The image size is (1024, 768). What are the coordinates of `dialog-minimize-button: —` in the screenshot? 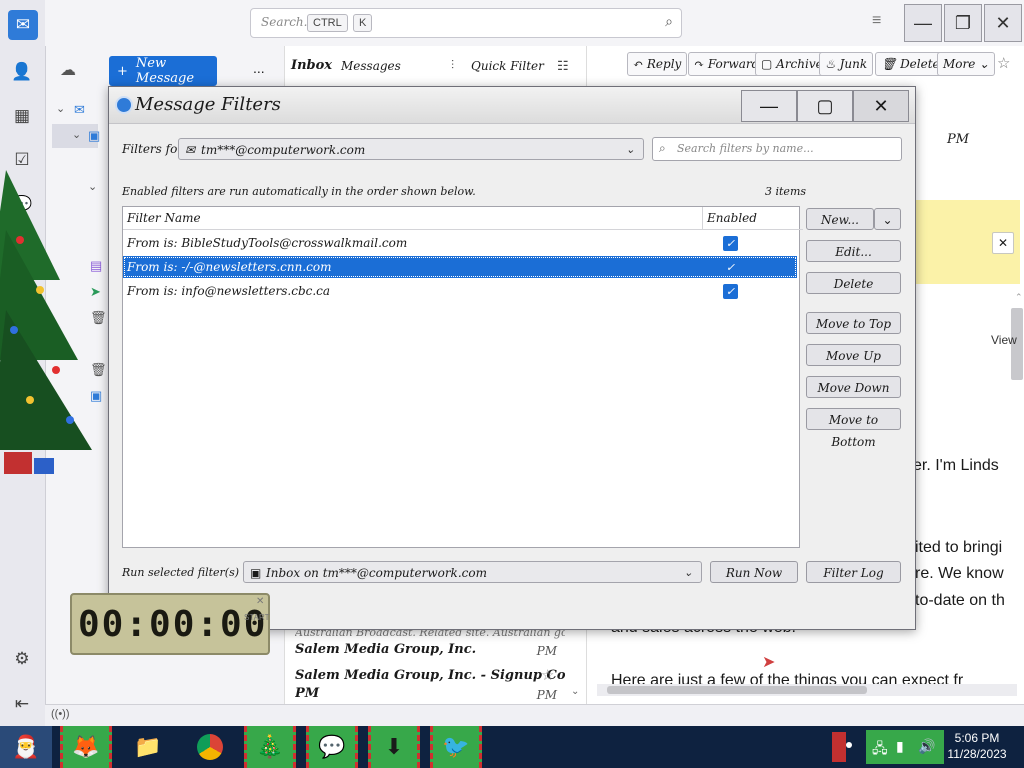 It's located at (769, 106).